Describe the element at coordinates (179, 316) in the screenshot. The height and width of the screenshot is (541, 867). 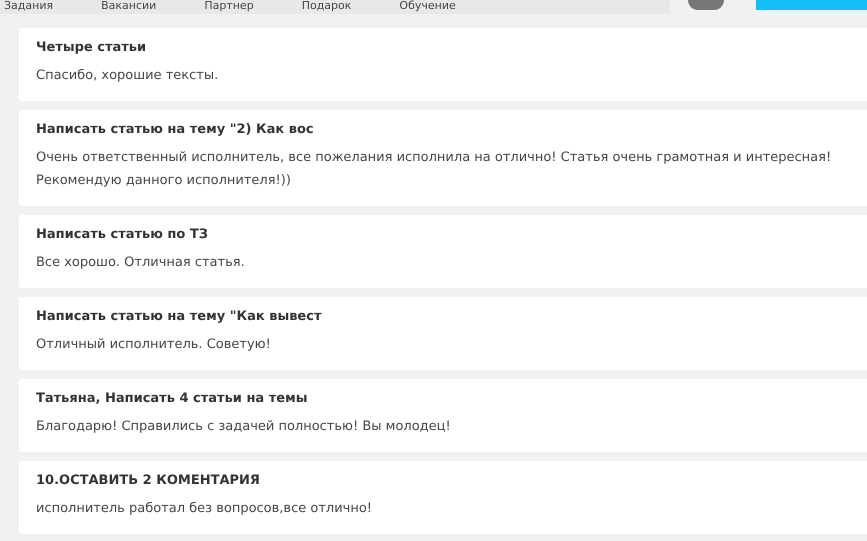
I see `review-title: Написать статью на тему "Как вывест` at that location.